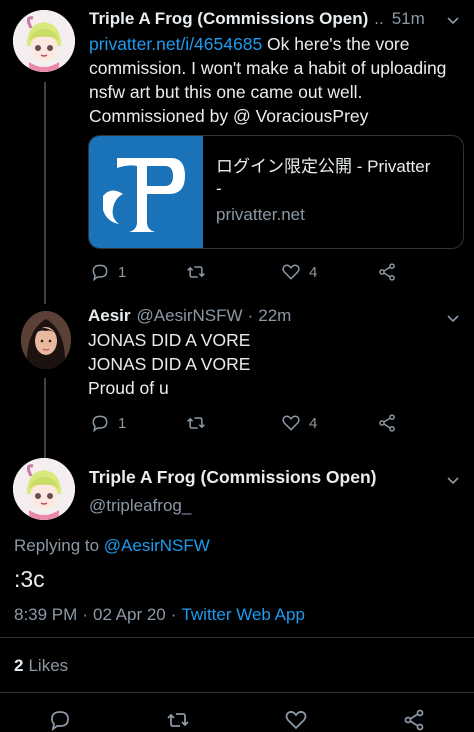  What do you see at coordinates (408, 19) in the screenshot?
I see `timestamp: 51m` at bounding box center [408, 19].